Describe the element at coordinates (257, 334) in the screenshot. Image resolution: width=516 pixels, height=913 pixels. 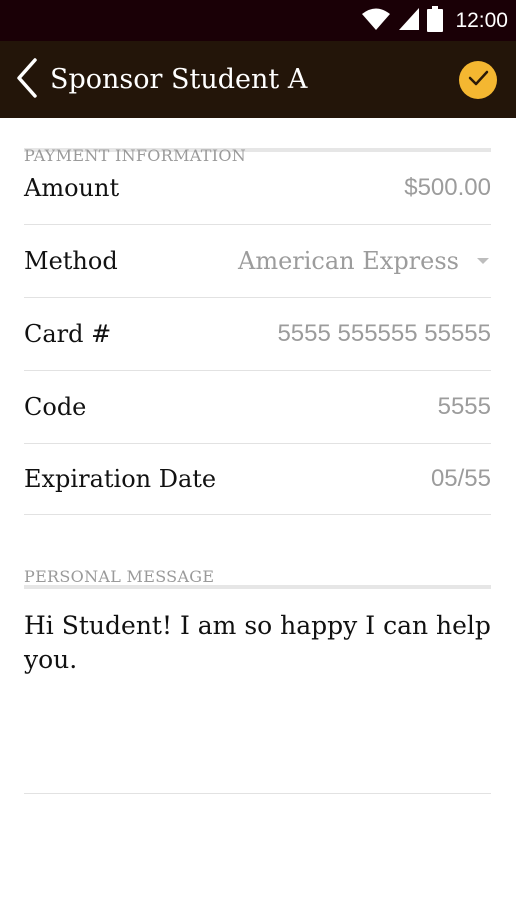
I see `card-row: Card # 5555 555555 55555` at that location.